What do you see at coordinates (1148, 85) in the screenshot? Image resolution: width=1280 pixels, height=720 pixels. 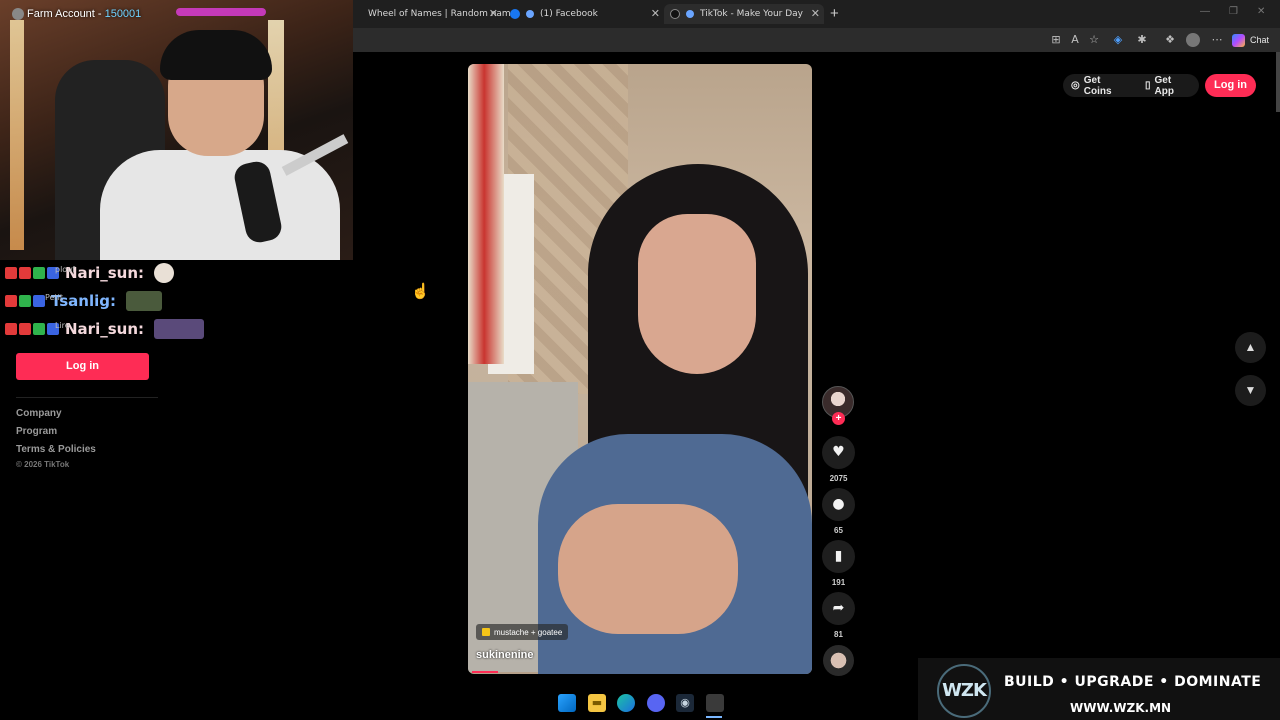 I see `phone-icon: ▯` at bounding box center [1148, 85].